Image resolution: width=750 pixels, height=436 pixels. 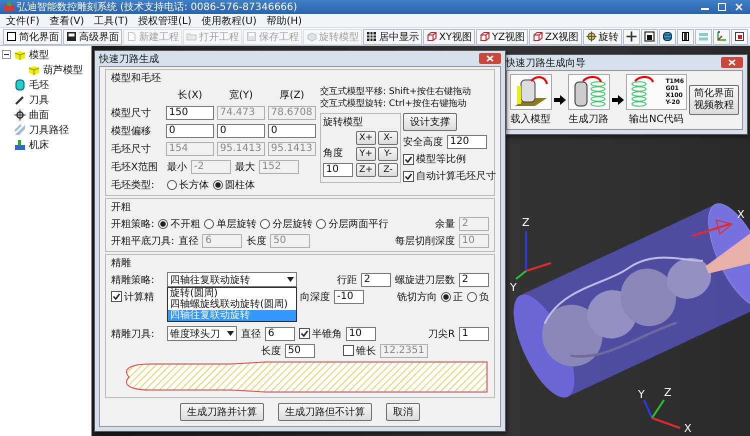 I want to click on field-label: 直径, so click(x=188, y=241).